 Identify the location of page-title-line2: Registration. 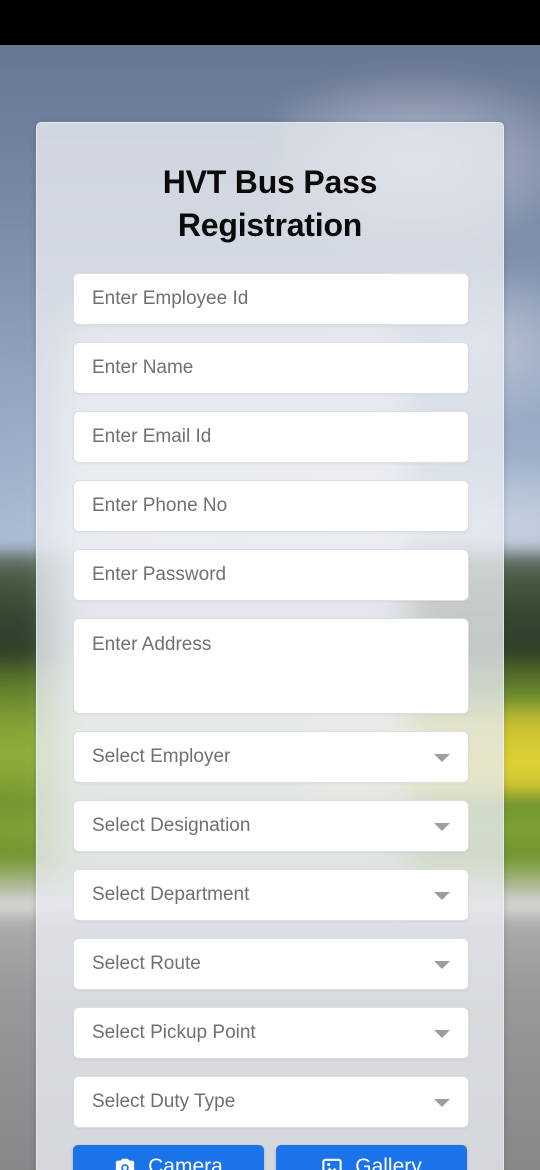
(270, 225).